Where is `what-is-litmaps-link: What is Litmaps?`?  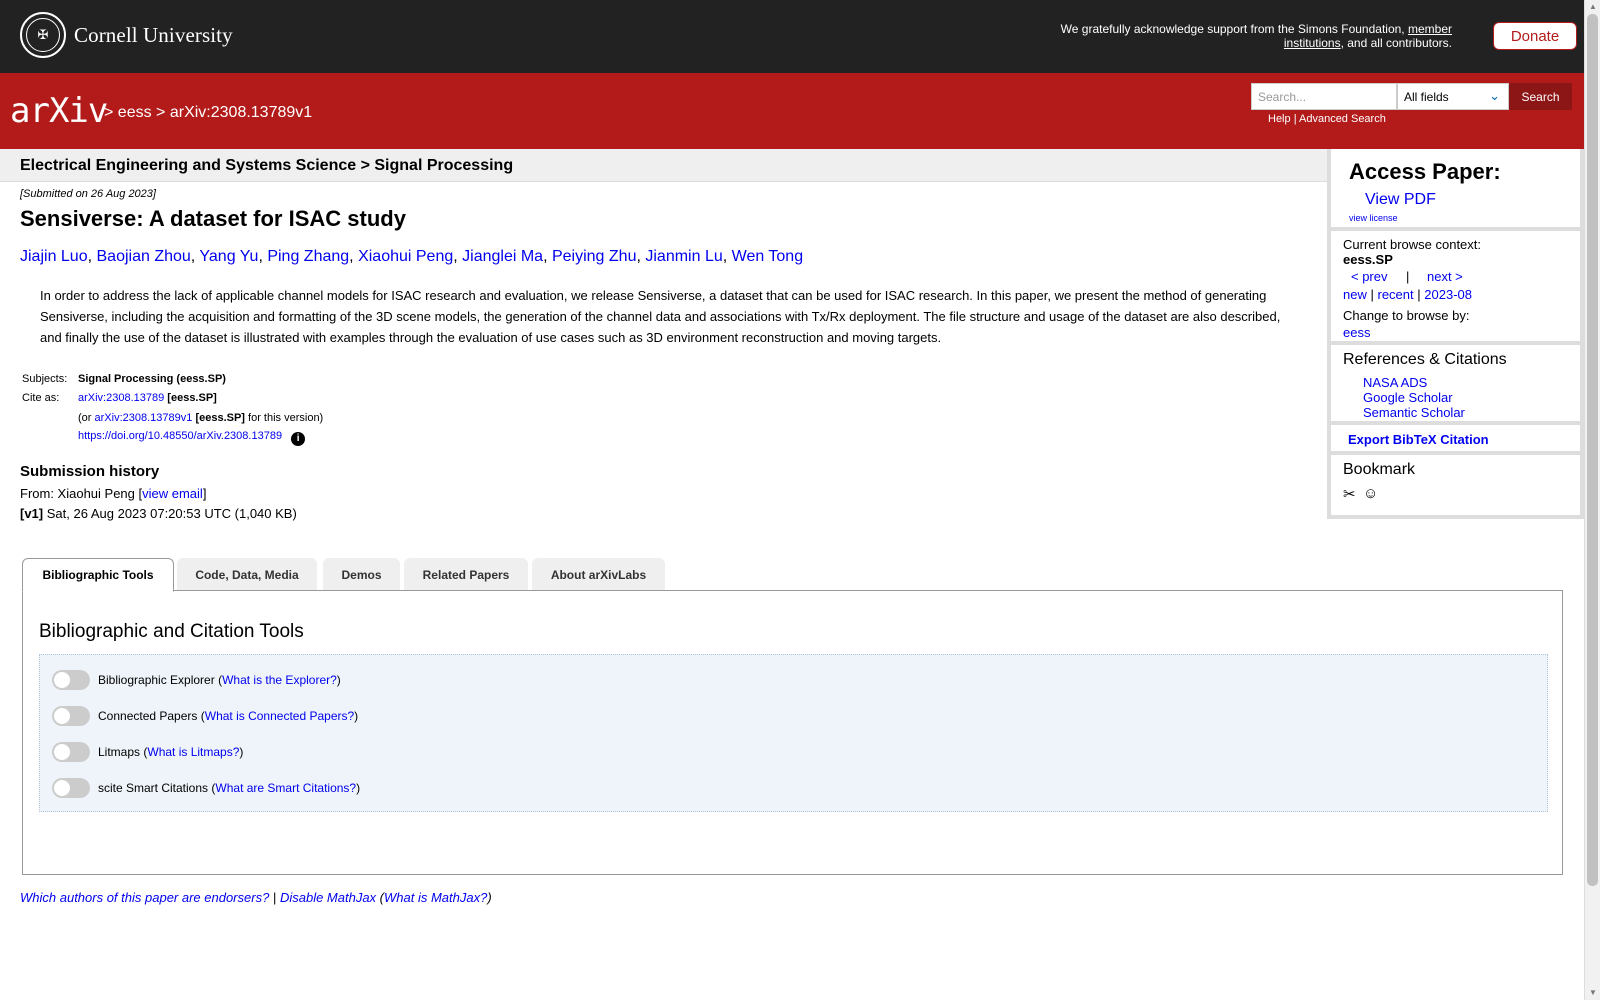 what-is-litmaps-link: What is Litmaps? is located at coordinates (193, 752).